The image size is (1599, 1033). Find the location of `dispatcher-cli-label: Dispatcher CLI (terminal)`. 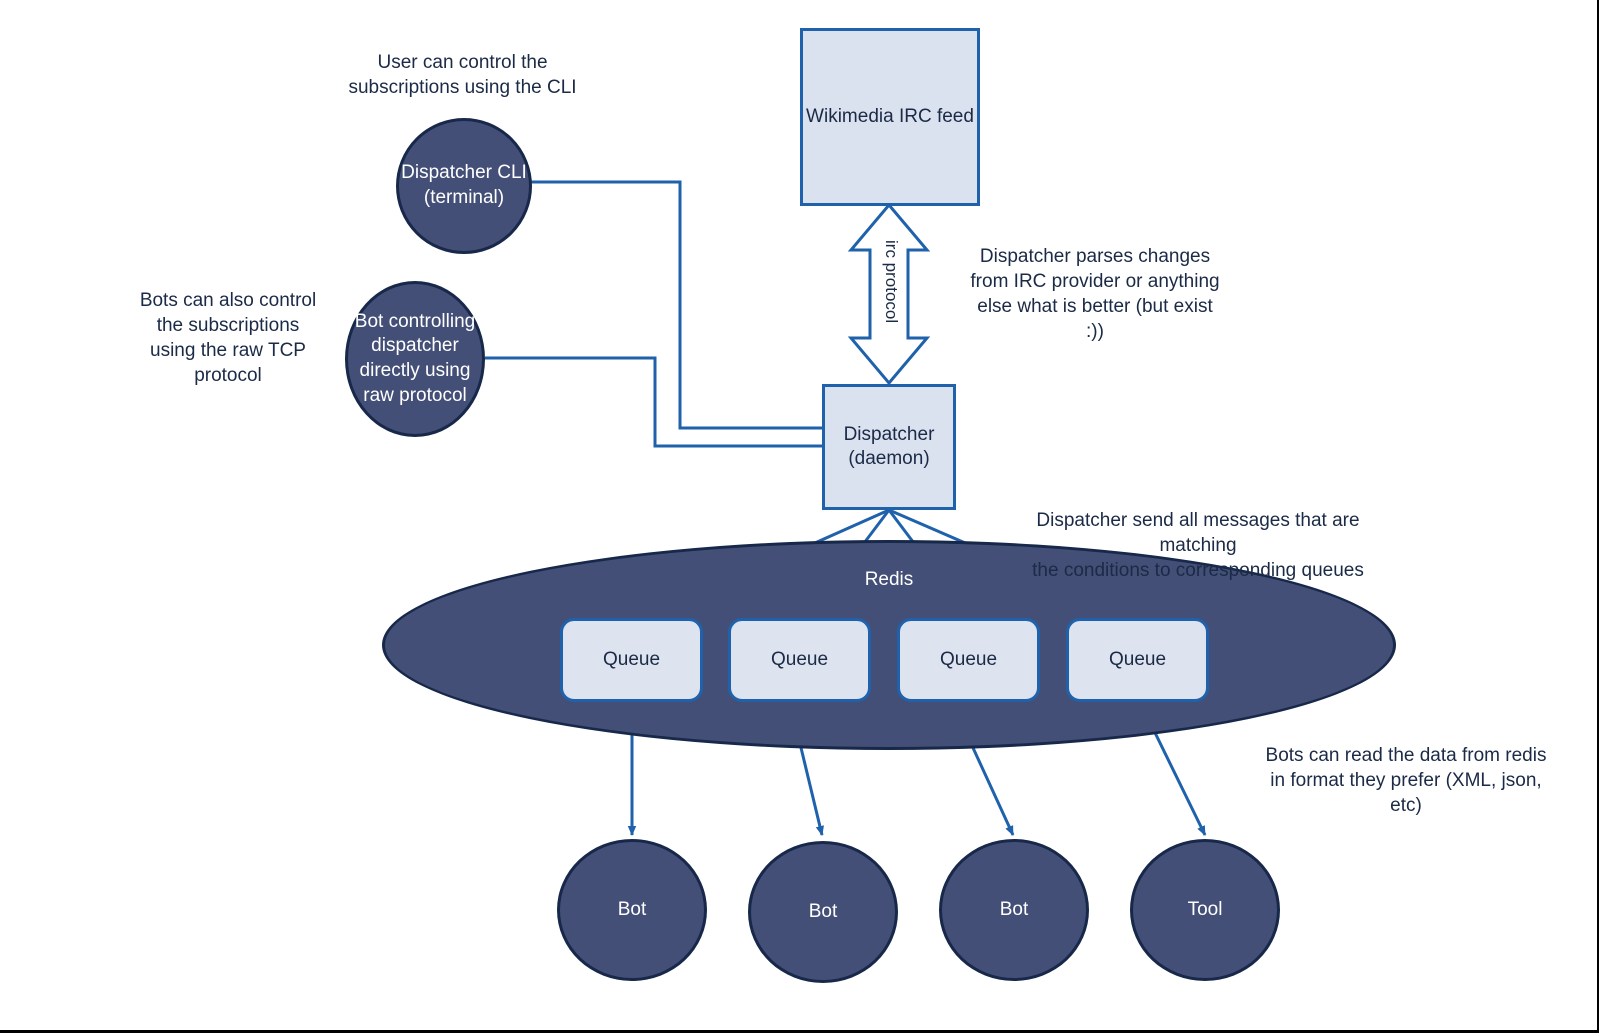

dispatcher-cli-label: Dispatcher CLI (terminal) is located at coordinates (464, 185).